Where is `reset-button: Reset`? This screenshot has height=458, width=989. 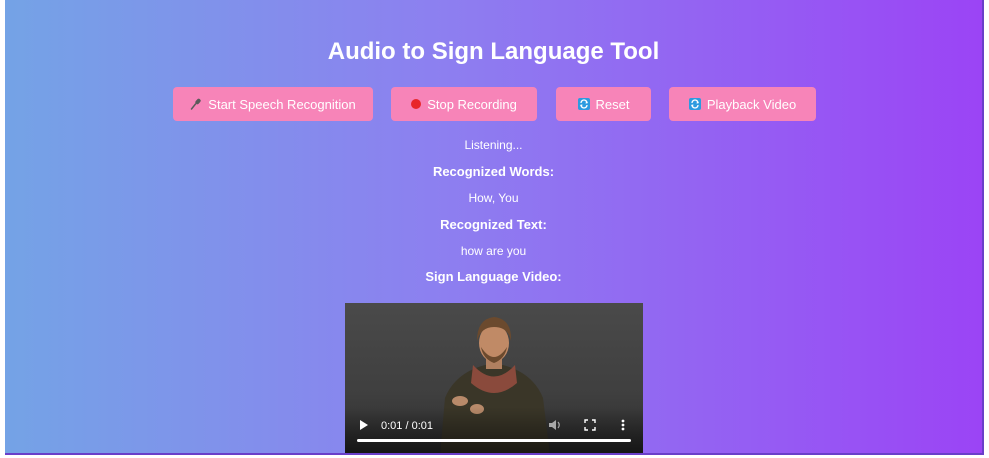
reset-button: Reset is located at coordinates (603, 104).